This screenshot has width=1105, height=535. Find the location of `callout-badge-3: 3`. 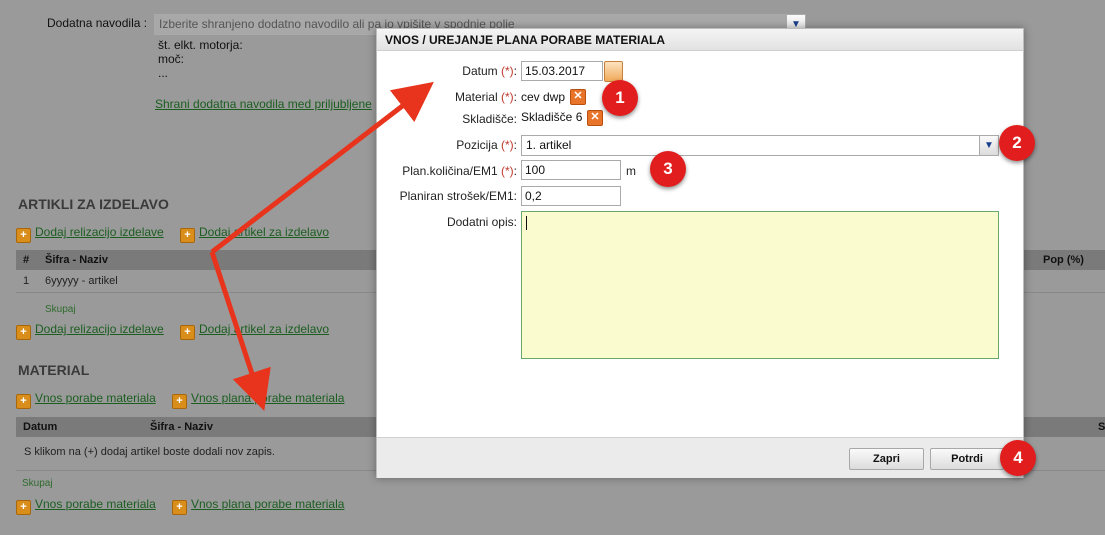

callout-badge-3: 3 is located at coordinates (668, 169).